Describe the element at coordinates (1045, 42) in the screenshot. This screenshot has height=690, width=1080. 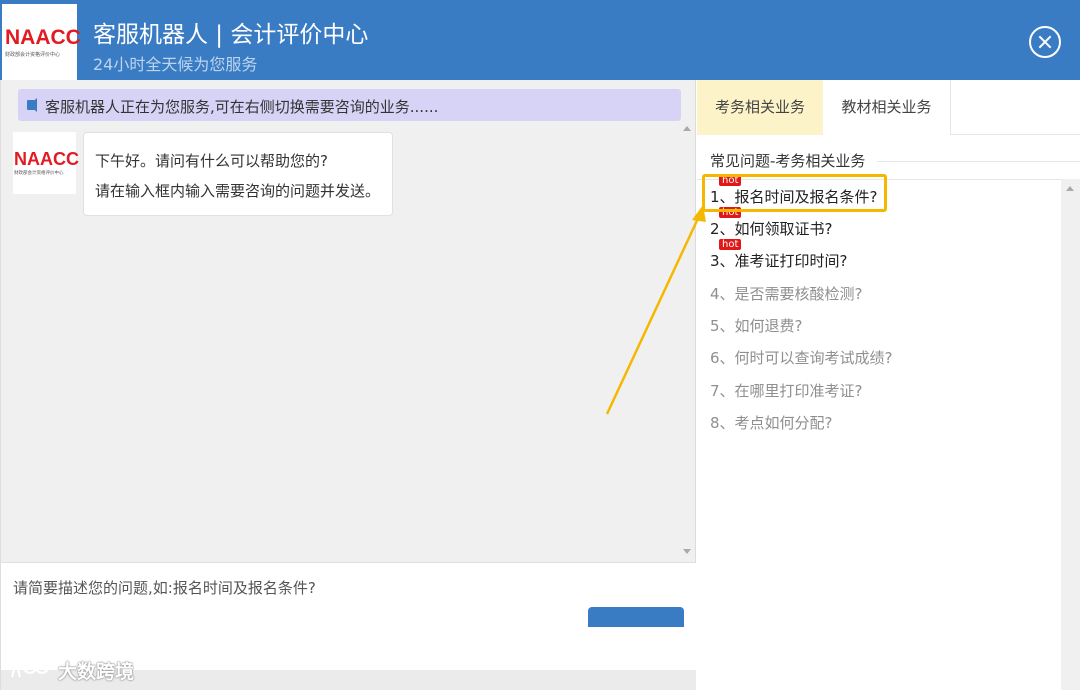
I see `close-icon` at that location.